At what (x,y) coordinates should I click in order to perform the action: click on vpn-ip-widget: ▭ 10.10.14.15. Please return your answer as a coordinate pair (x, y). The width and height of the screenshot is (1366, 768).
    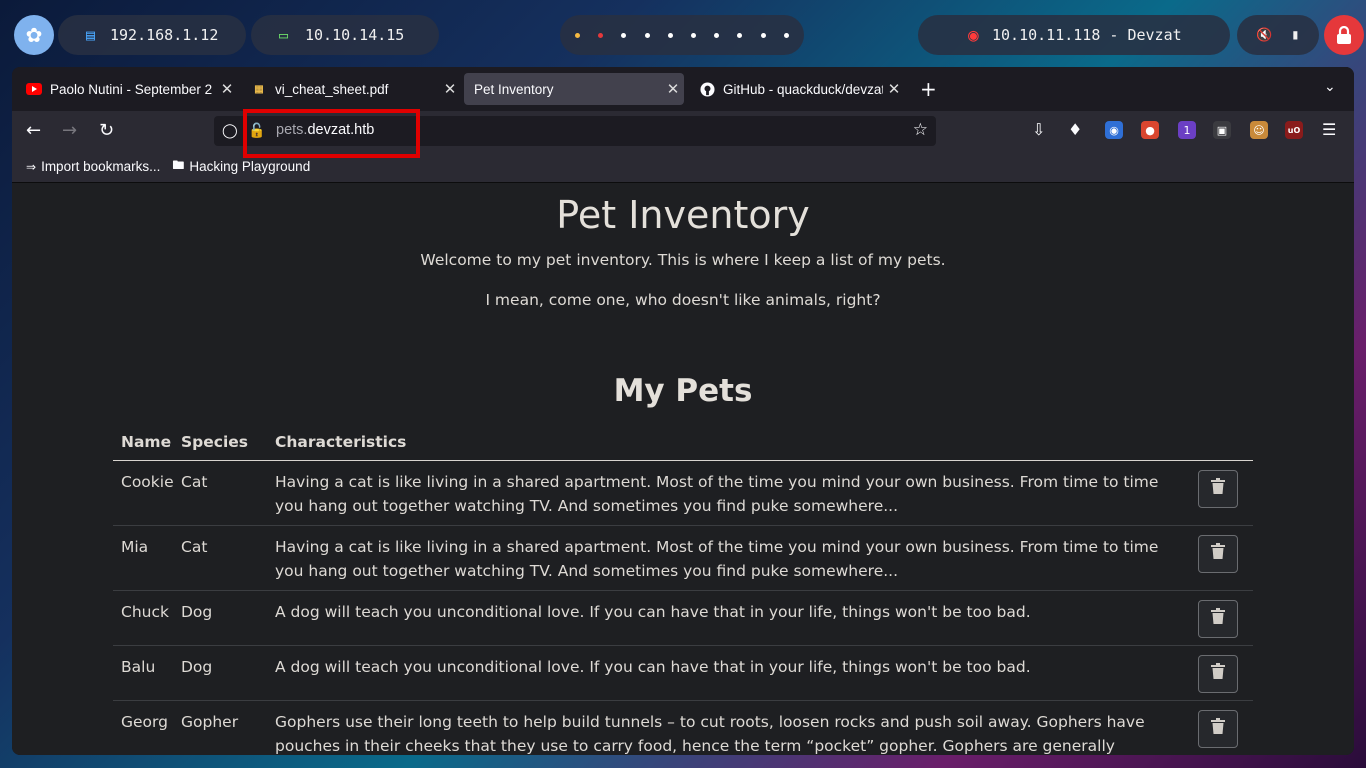
    Looking at the image, I should click on (345, 35).